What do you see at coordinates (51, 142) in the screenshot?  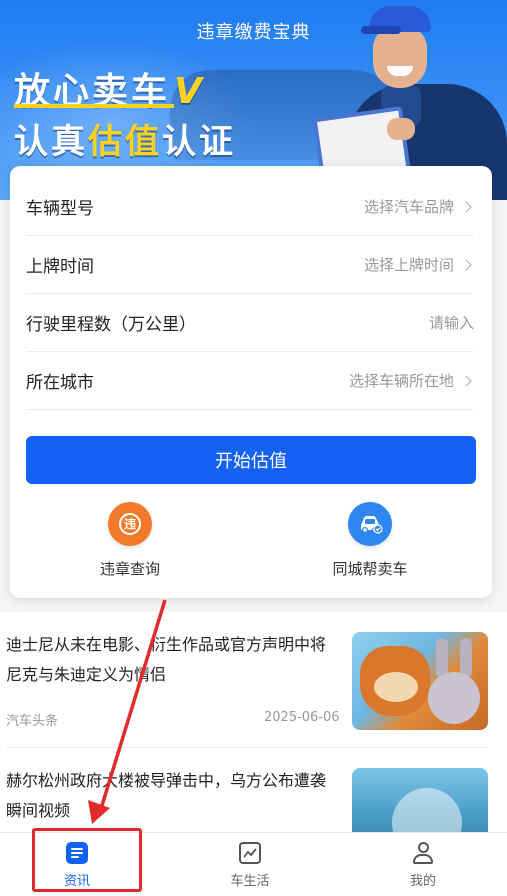 I see `slogan-line-2-pre: 认真` at bounding box center [51, 142].